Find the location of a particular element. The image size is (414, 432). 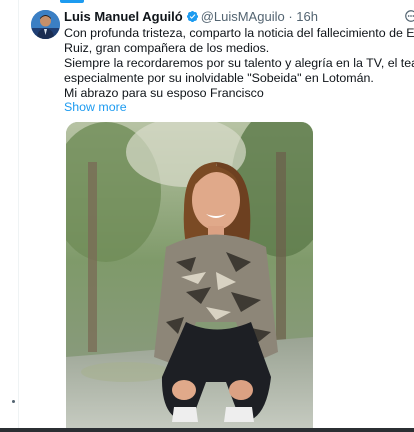

rail-dot is located at coordinates (13, 401).